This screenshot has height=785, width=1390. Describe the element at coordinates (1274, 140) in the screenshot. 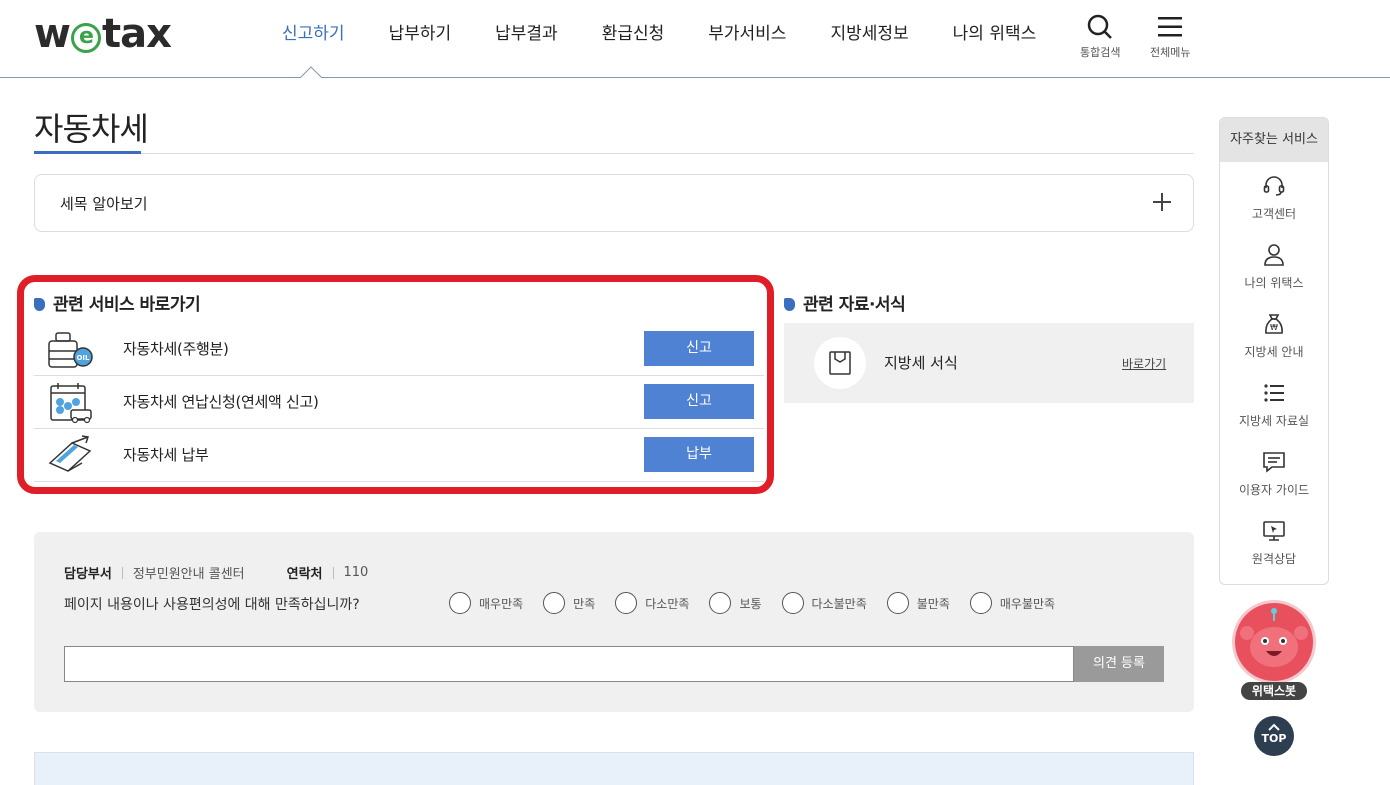

I see `quick-menu-heading: 자주찾는 서비스` at that location.